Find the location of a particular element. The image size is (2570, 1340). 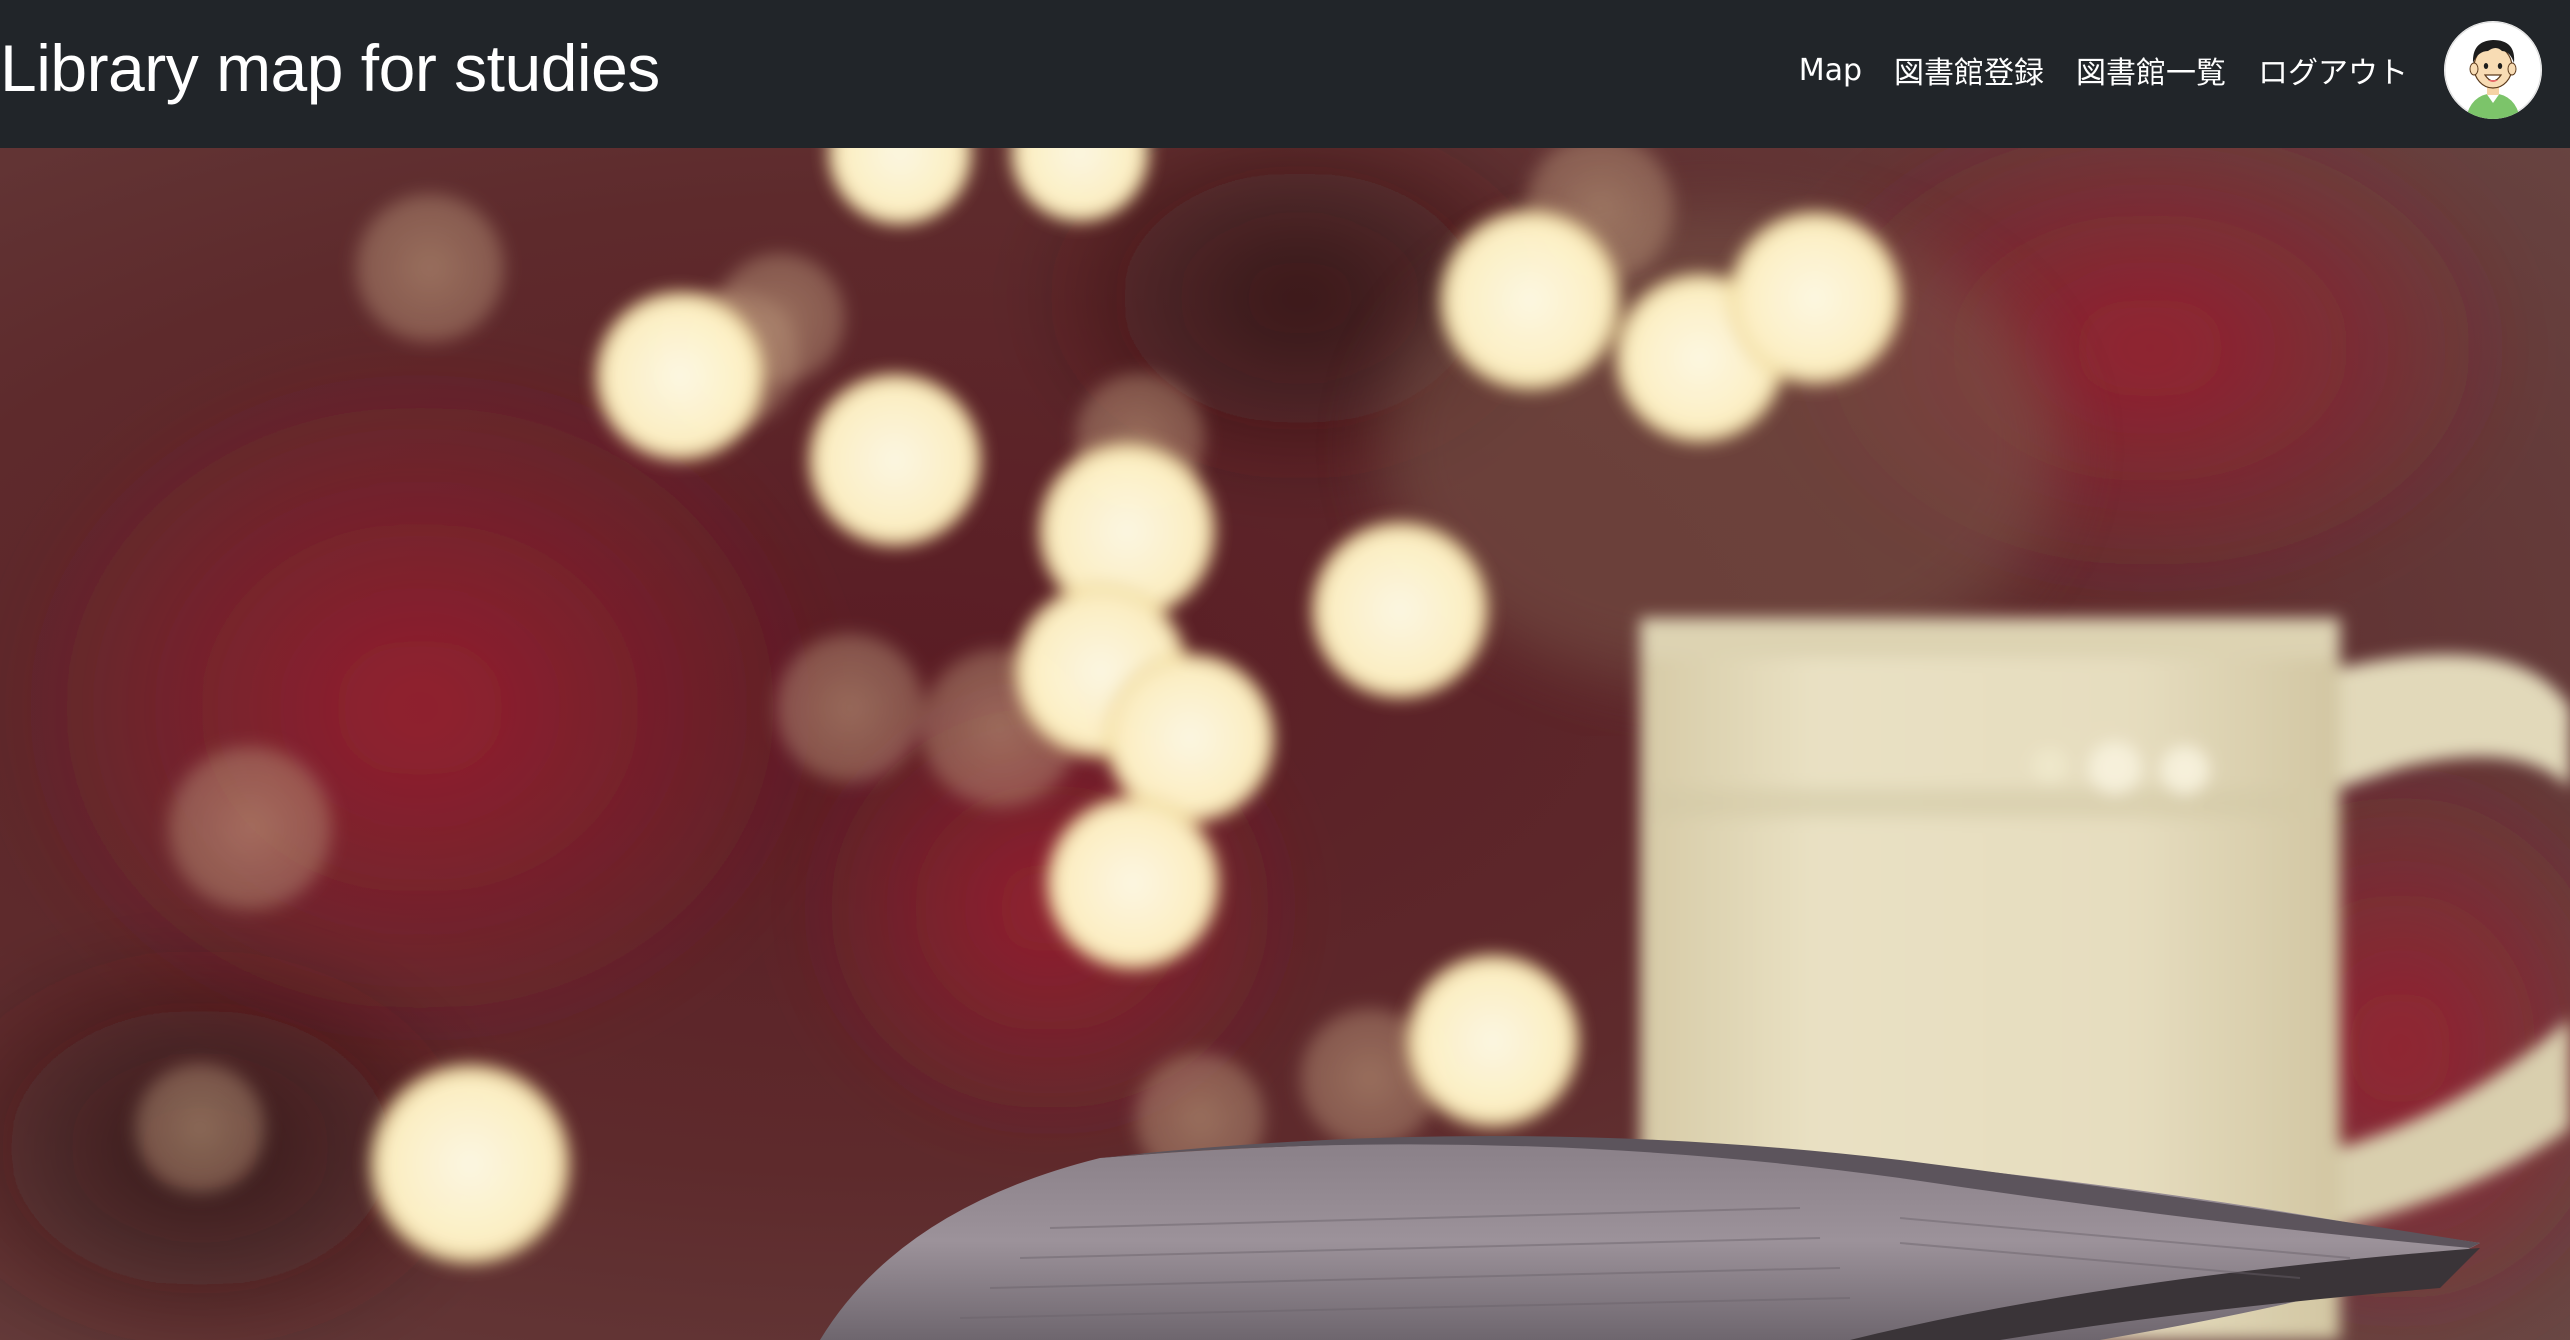

user-avatar is located at coordinates (2493, 70).